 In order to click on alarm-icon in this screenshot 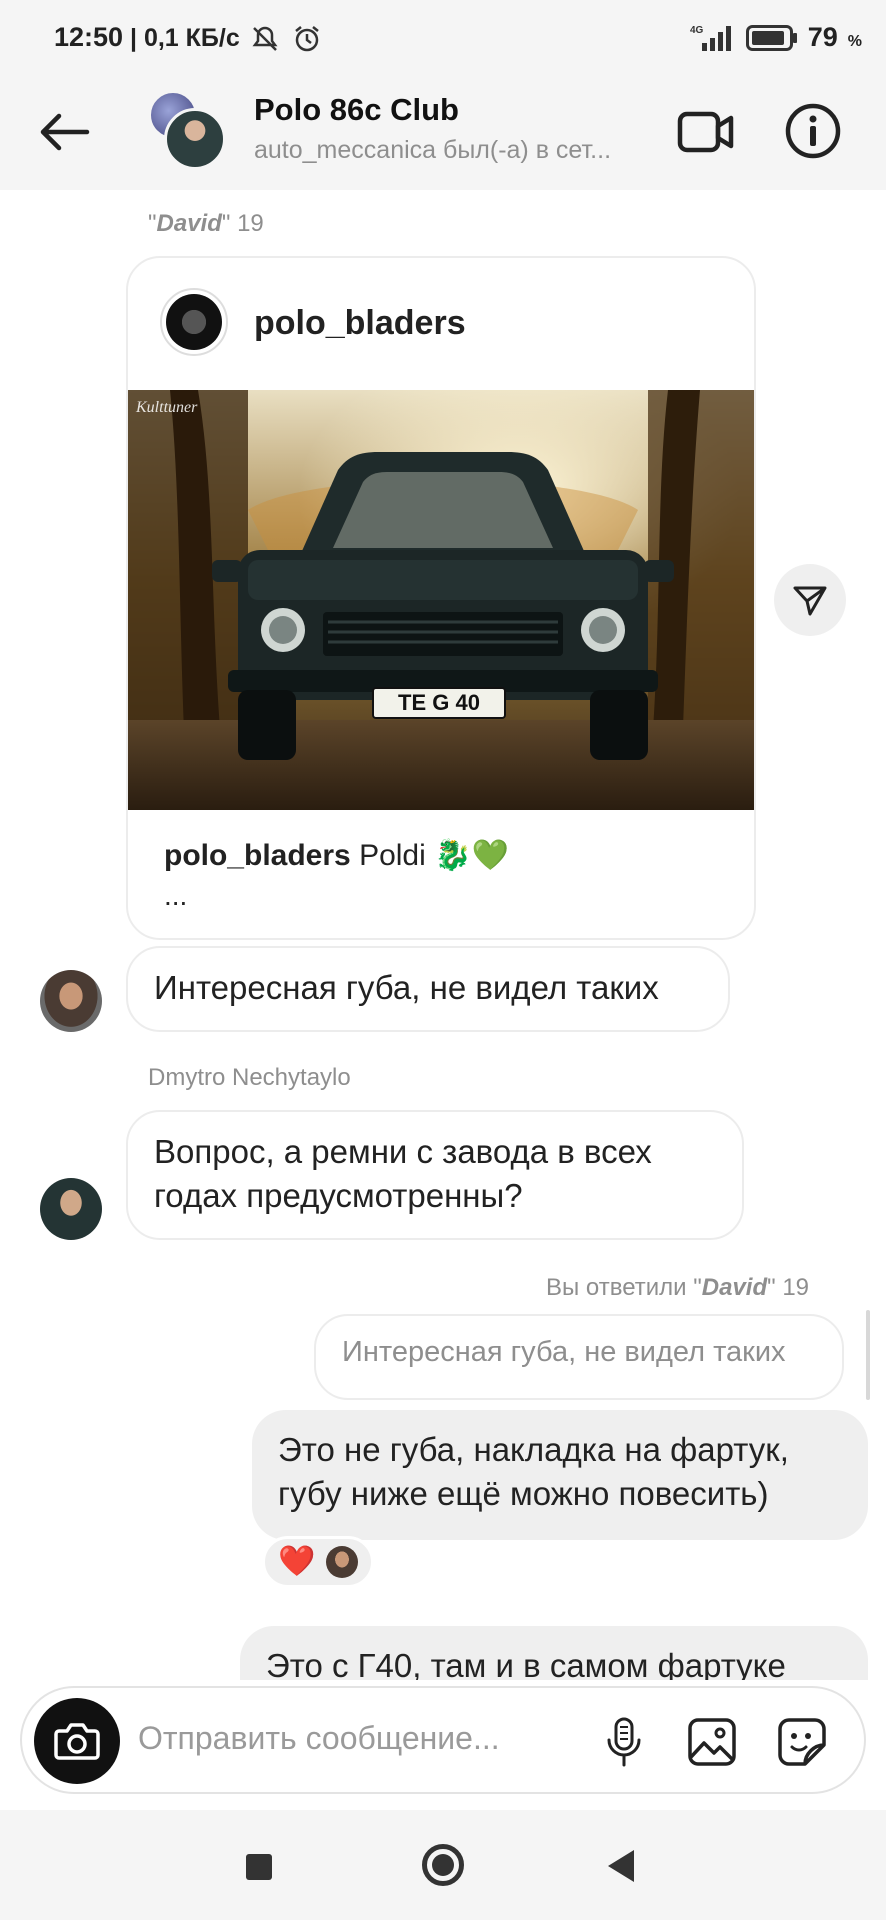, I will do `click(307, 39)`.